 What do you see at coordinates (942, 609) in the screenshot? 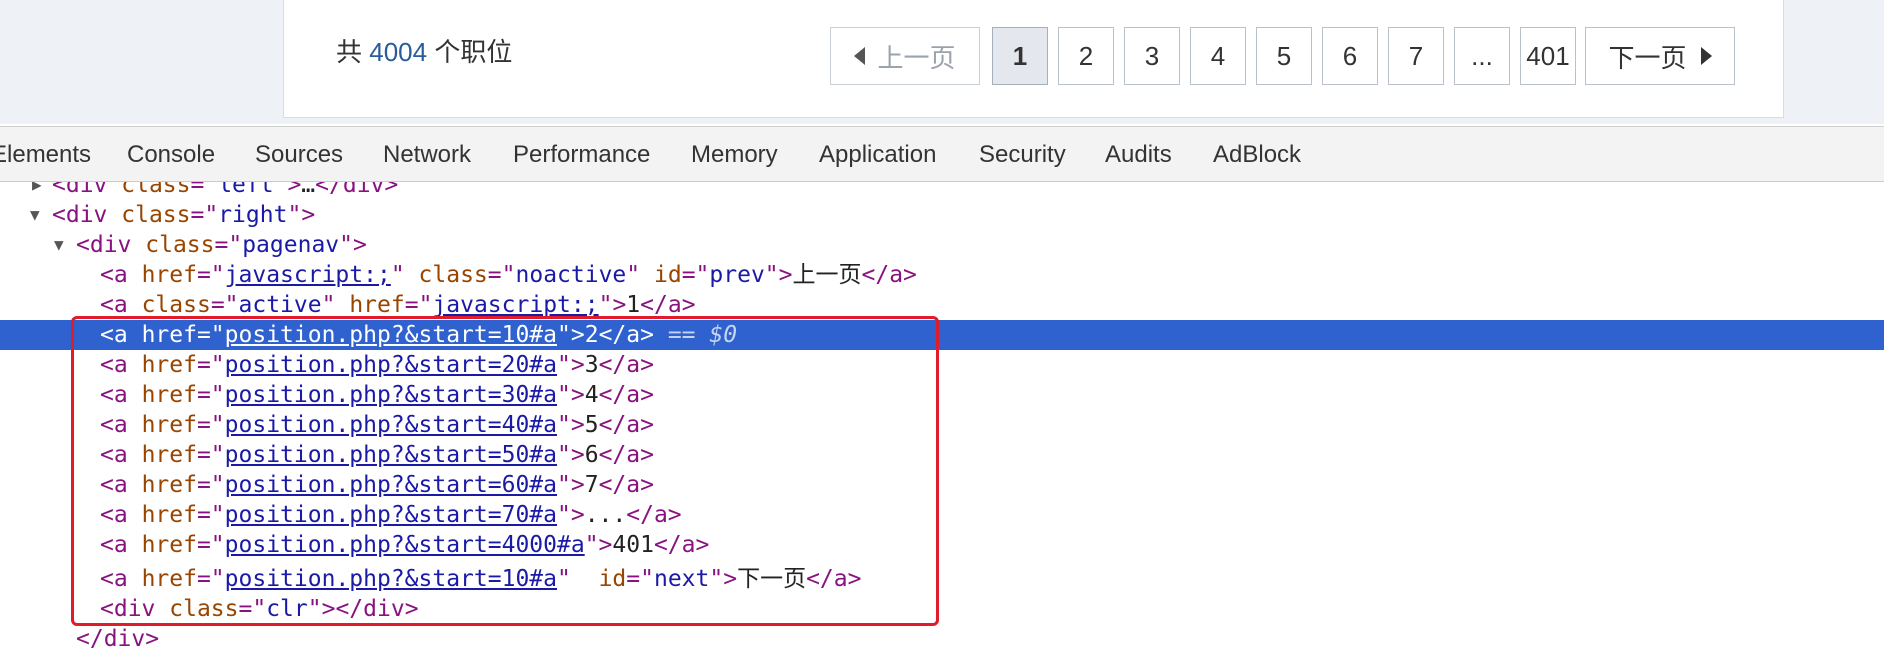
I see `dom-node-div-clr: <div class="clr"></div>` at bounding box center [942, 609].